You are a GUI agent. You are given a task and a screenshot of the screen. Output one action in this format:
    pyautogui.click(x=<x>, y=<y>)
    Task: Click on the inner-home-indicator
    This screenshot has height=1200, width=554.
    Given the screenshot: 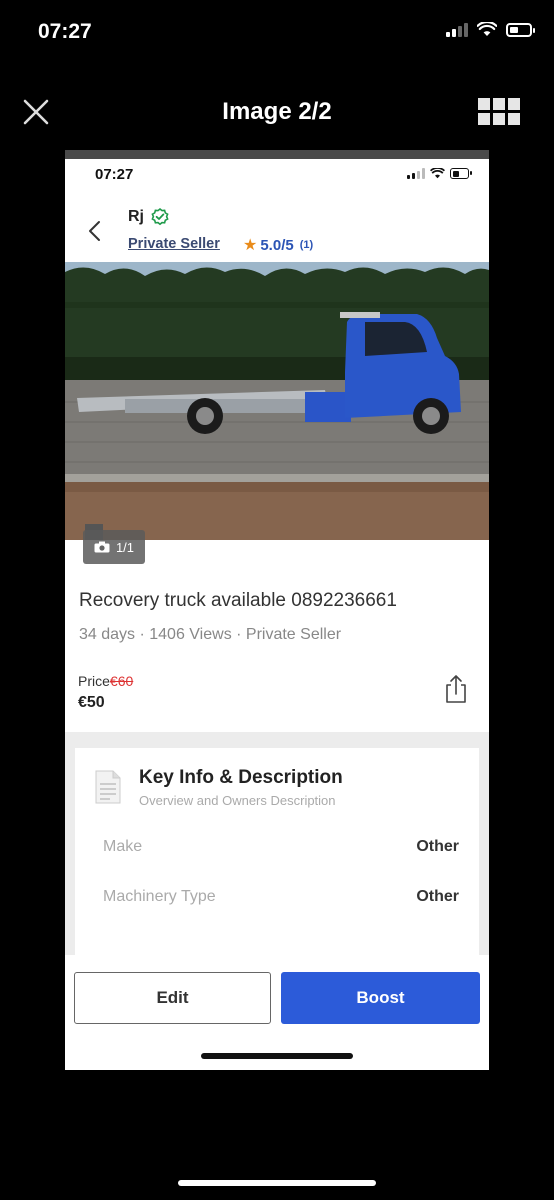 What is the action you would take?
    pyautogui.click(x=277, y=1056)
    